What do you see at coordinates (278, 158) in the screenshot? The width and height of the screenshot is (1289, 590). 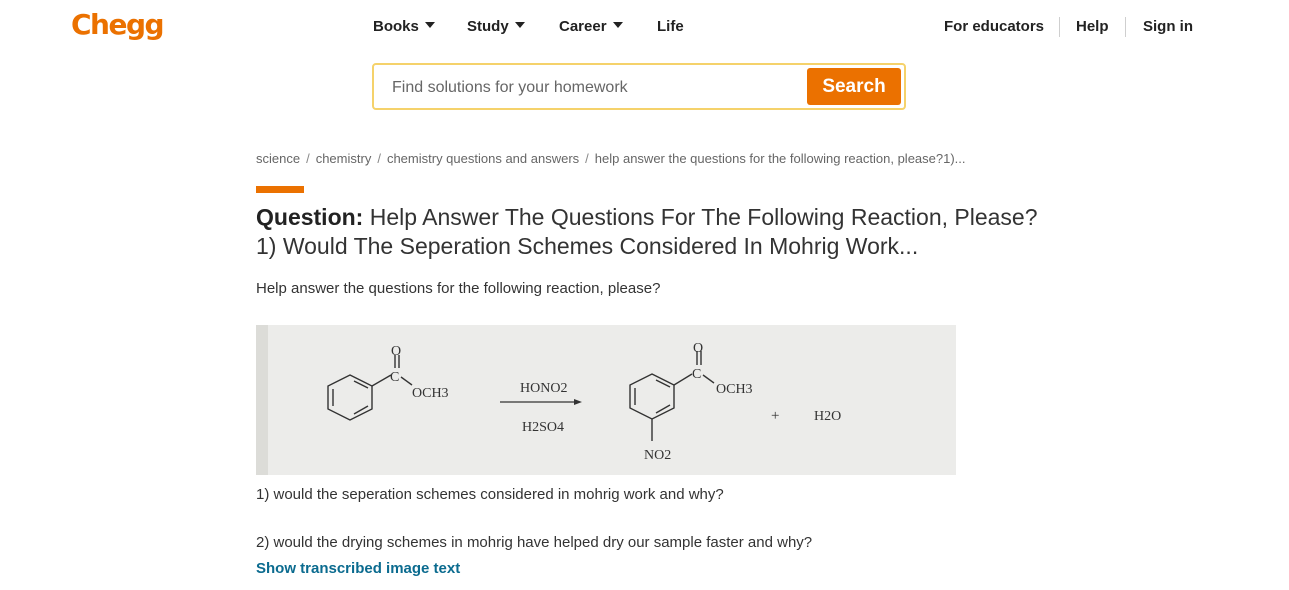 I see `breadcrumb-science: science` at bounding box center [278, 158].